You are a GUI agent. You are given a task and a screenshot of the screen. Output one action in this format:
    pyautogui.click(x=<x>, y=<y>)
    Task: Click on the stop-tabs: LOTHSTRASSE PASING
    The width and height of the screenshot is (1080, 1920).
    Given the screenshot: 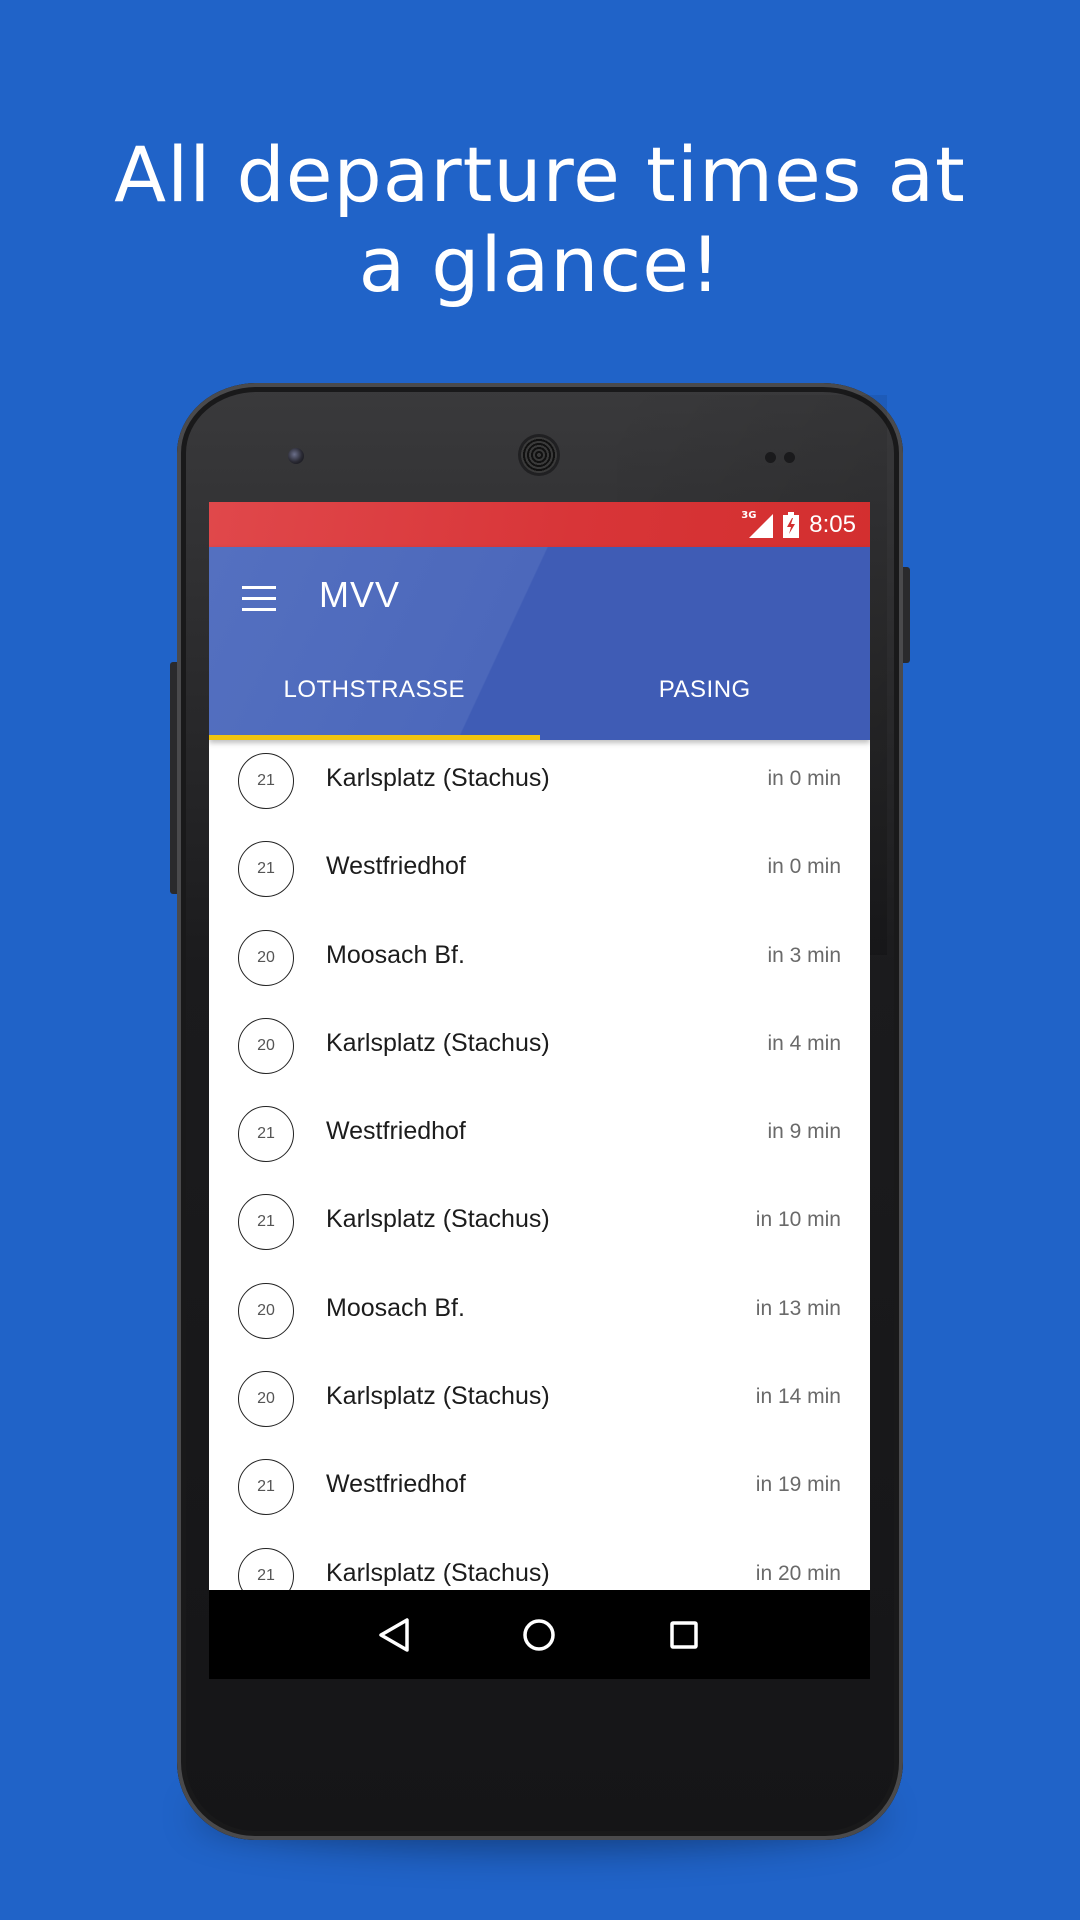 What is the action you would take?
    pyautogui.click(x=539, y=694)
    